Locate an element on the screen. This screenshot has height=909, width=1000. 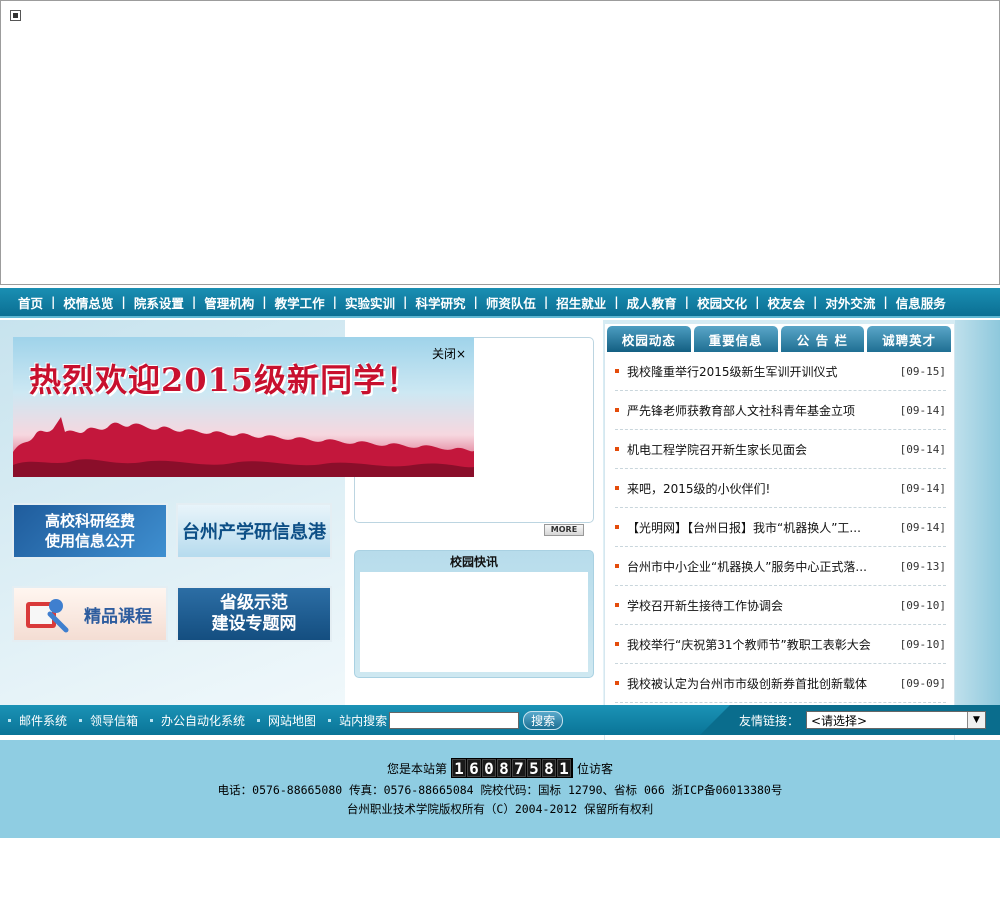
visitor-prefix: 您是本站第 is located at coordinates (416, 768).